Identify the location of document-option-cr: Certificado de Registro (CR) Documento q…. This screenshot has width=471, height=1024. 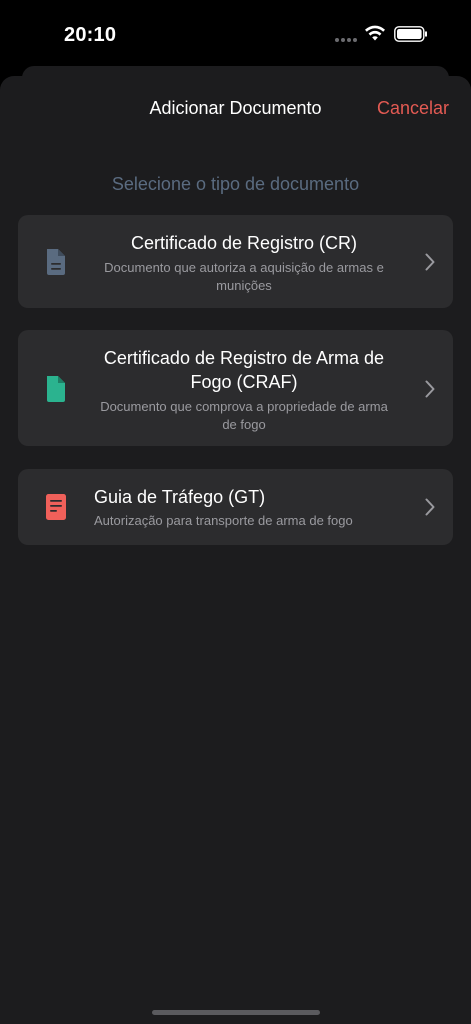
(235, 261).